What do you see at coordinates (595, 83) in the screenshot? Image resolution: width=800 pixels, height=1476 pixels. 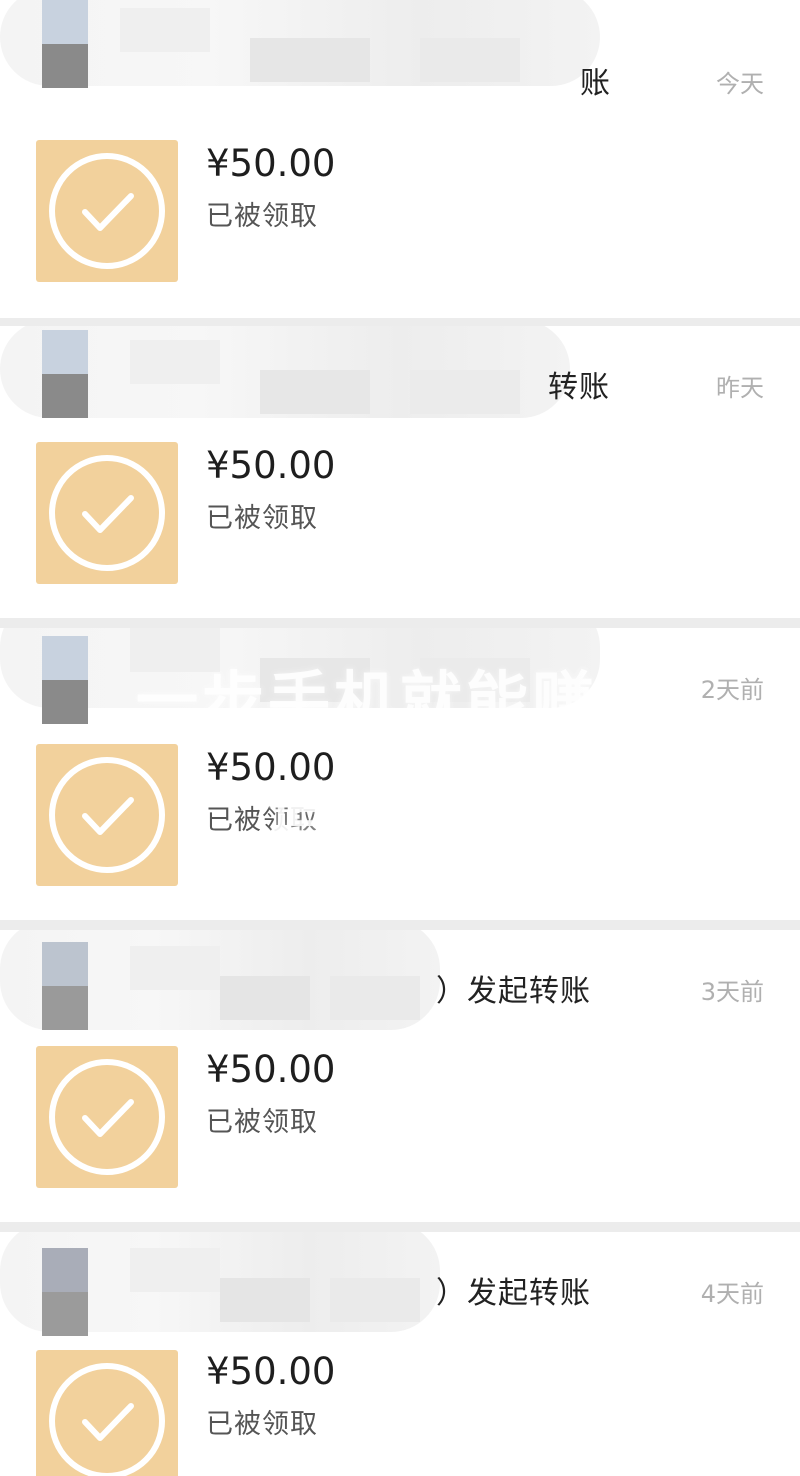 I see `card-title: 账` at bounding box center [595, 83].